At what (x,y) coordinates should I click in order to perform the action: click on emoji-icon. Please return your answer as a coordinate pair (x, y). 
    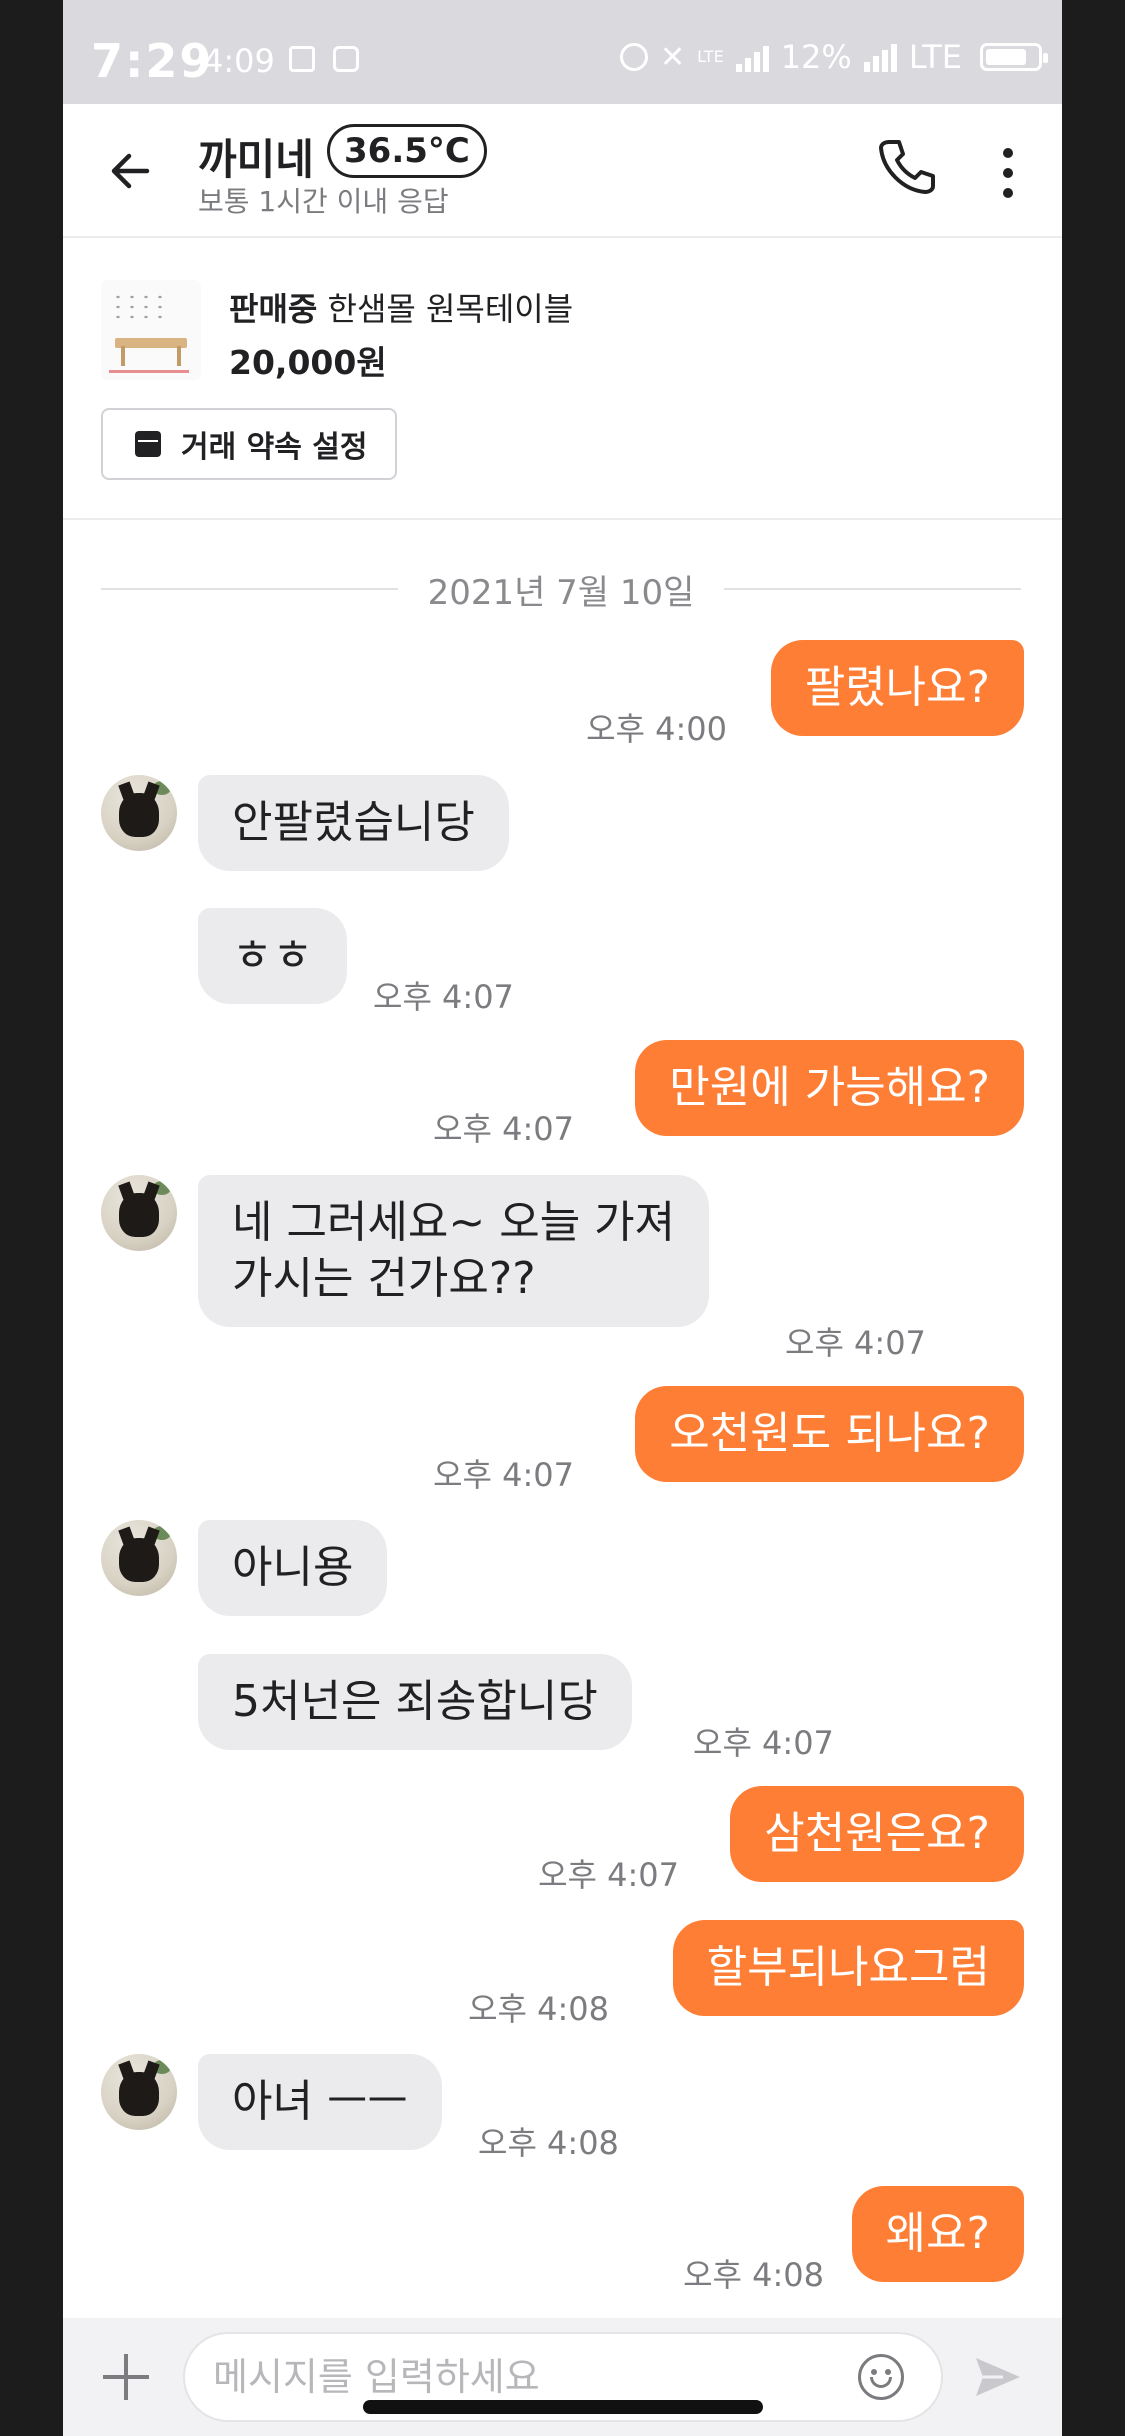
    Looking at the image, I should click on (881, 2377).